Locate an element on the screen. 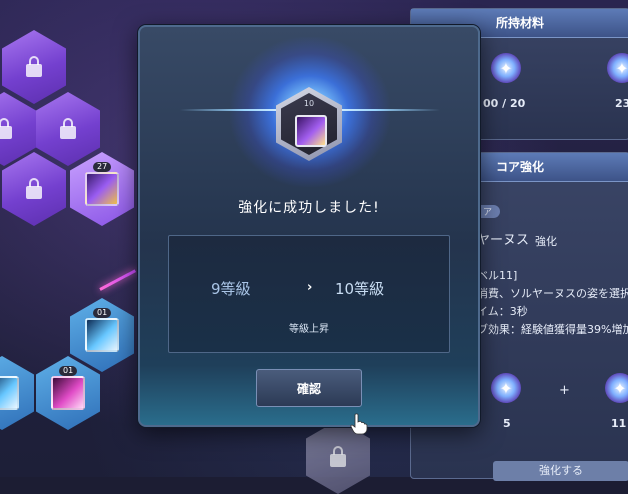 This screenshot has height=494, width=628. material-count: 00 / 20 is located at coordinates (504, 103).